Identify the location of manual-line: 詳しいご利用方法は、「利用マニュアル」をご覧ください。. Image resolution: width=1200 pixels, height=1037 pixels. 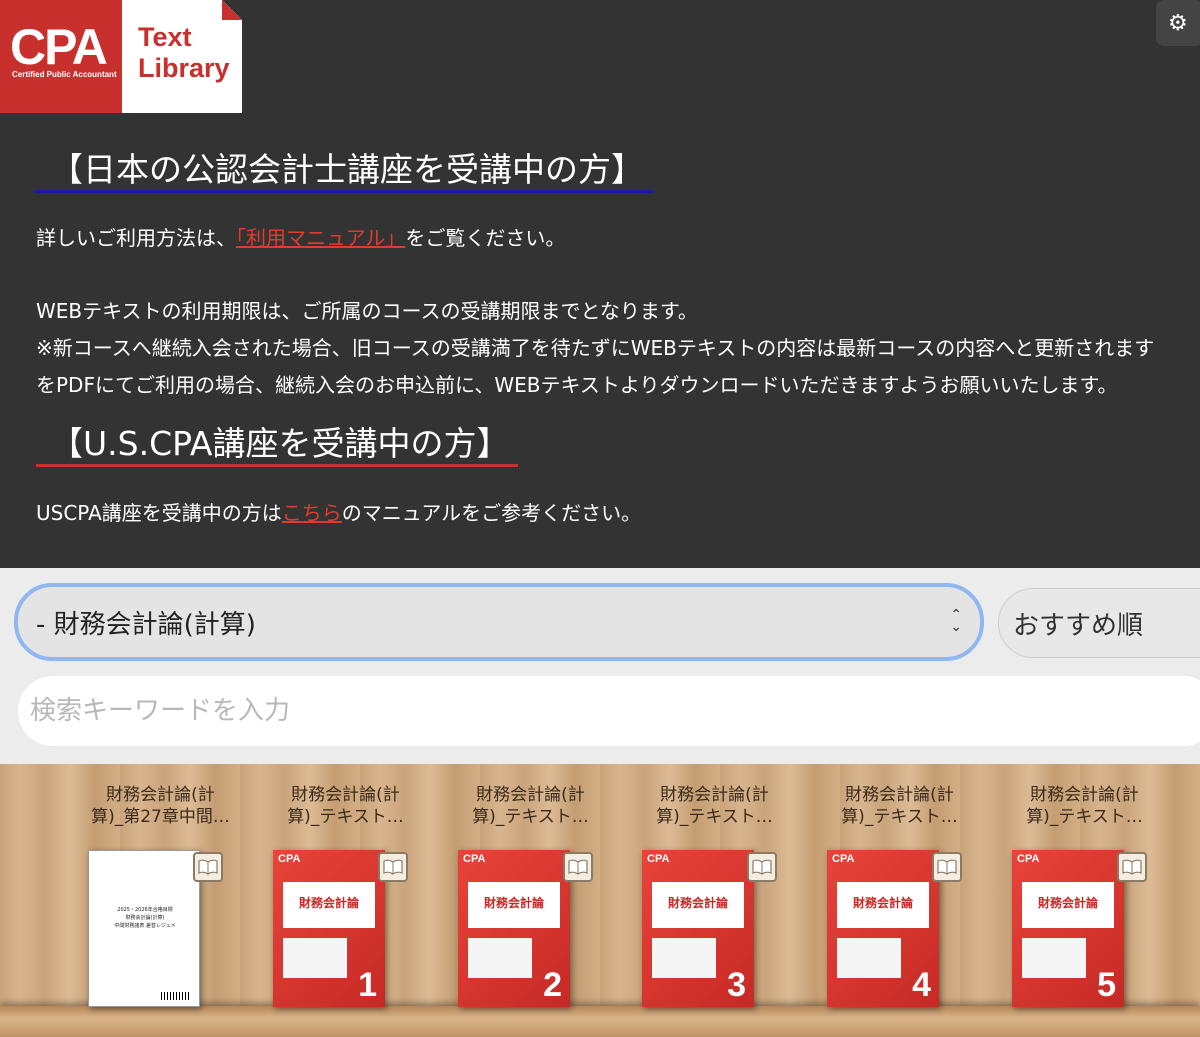
(300, 236).